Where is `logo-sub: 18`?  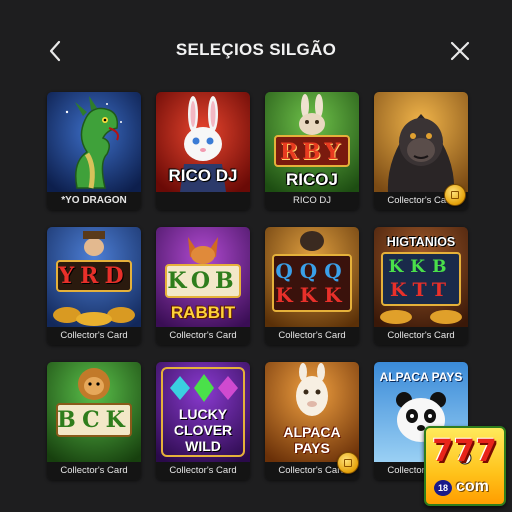
logo-sub: 18 is located at coordinates (443, 488).